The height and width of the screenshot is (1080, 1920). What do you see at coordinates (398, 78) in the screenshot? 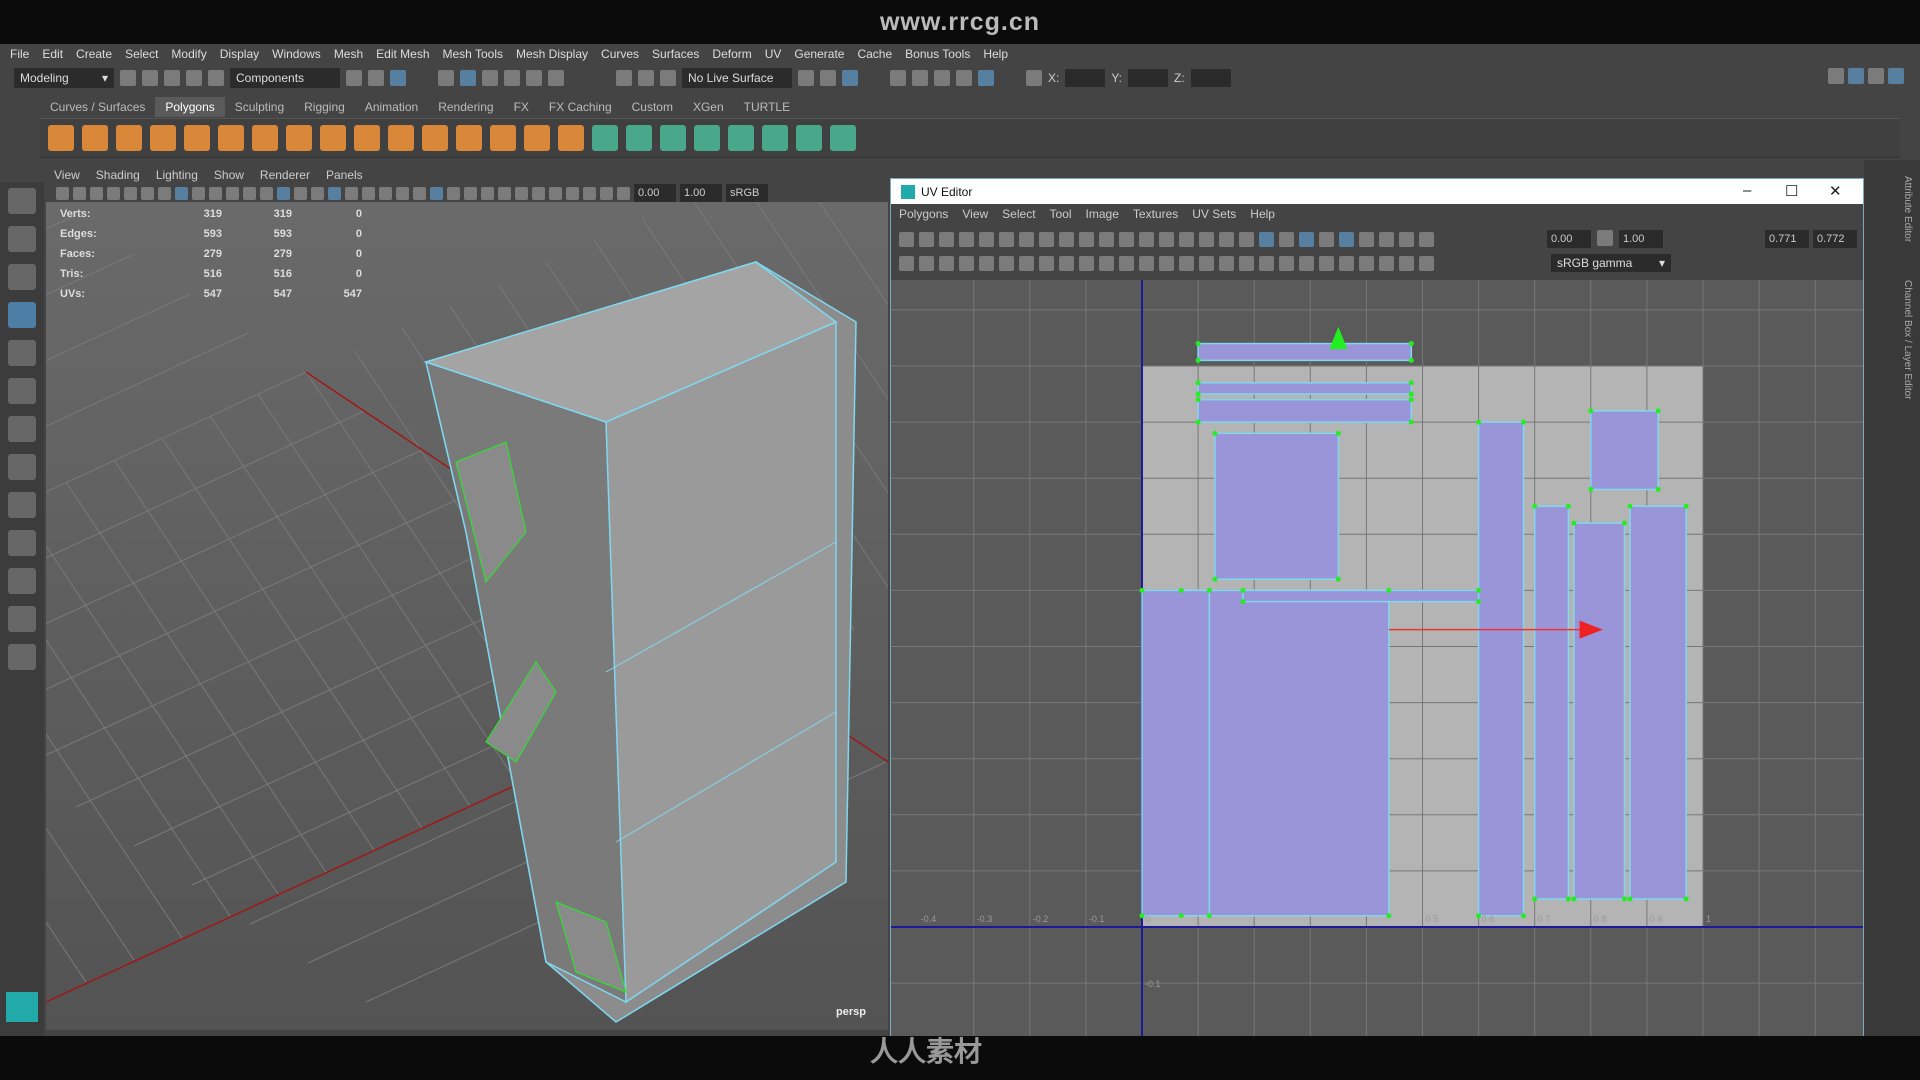
I see `select-component-icon` at bounding box center [398, 78].